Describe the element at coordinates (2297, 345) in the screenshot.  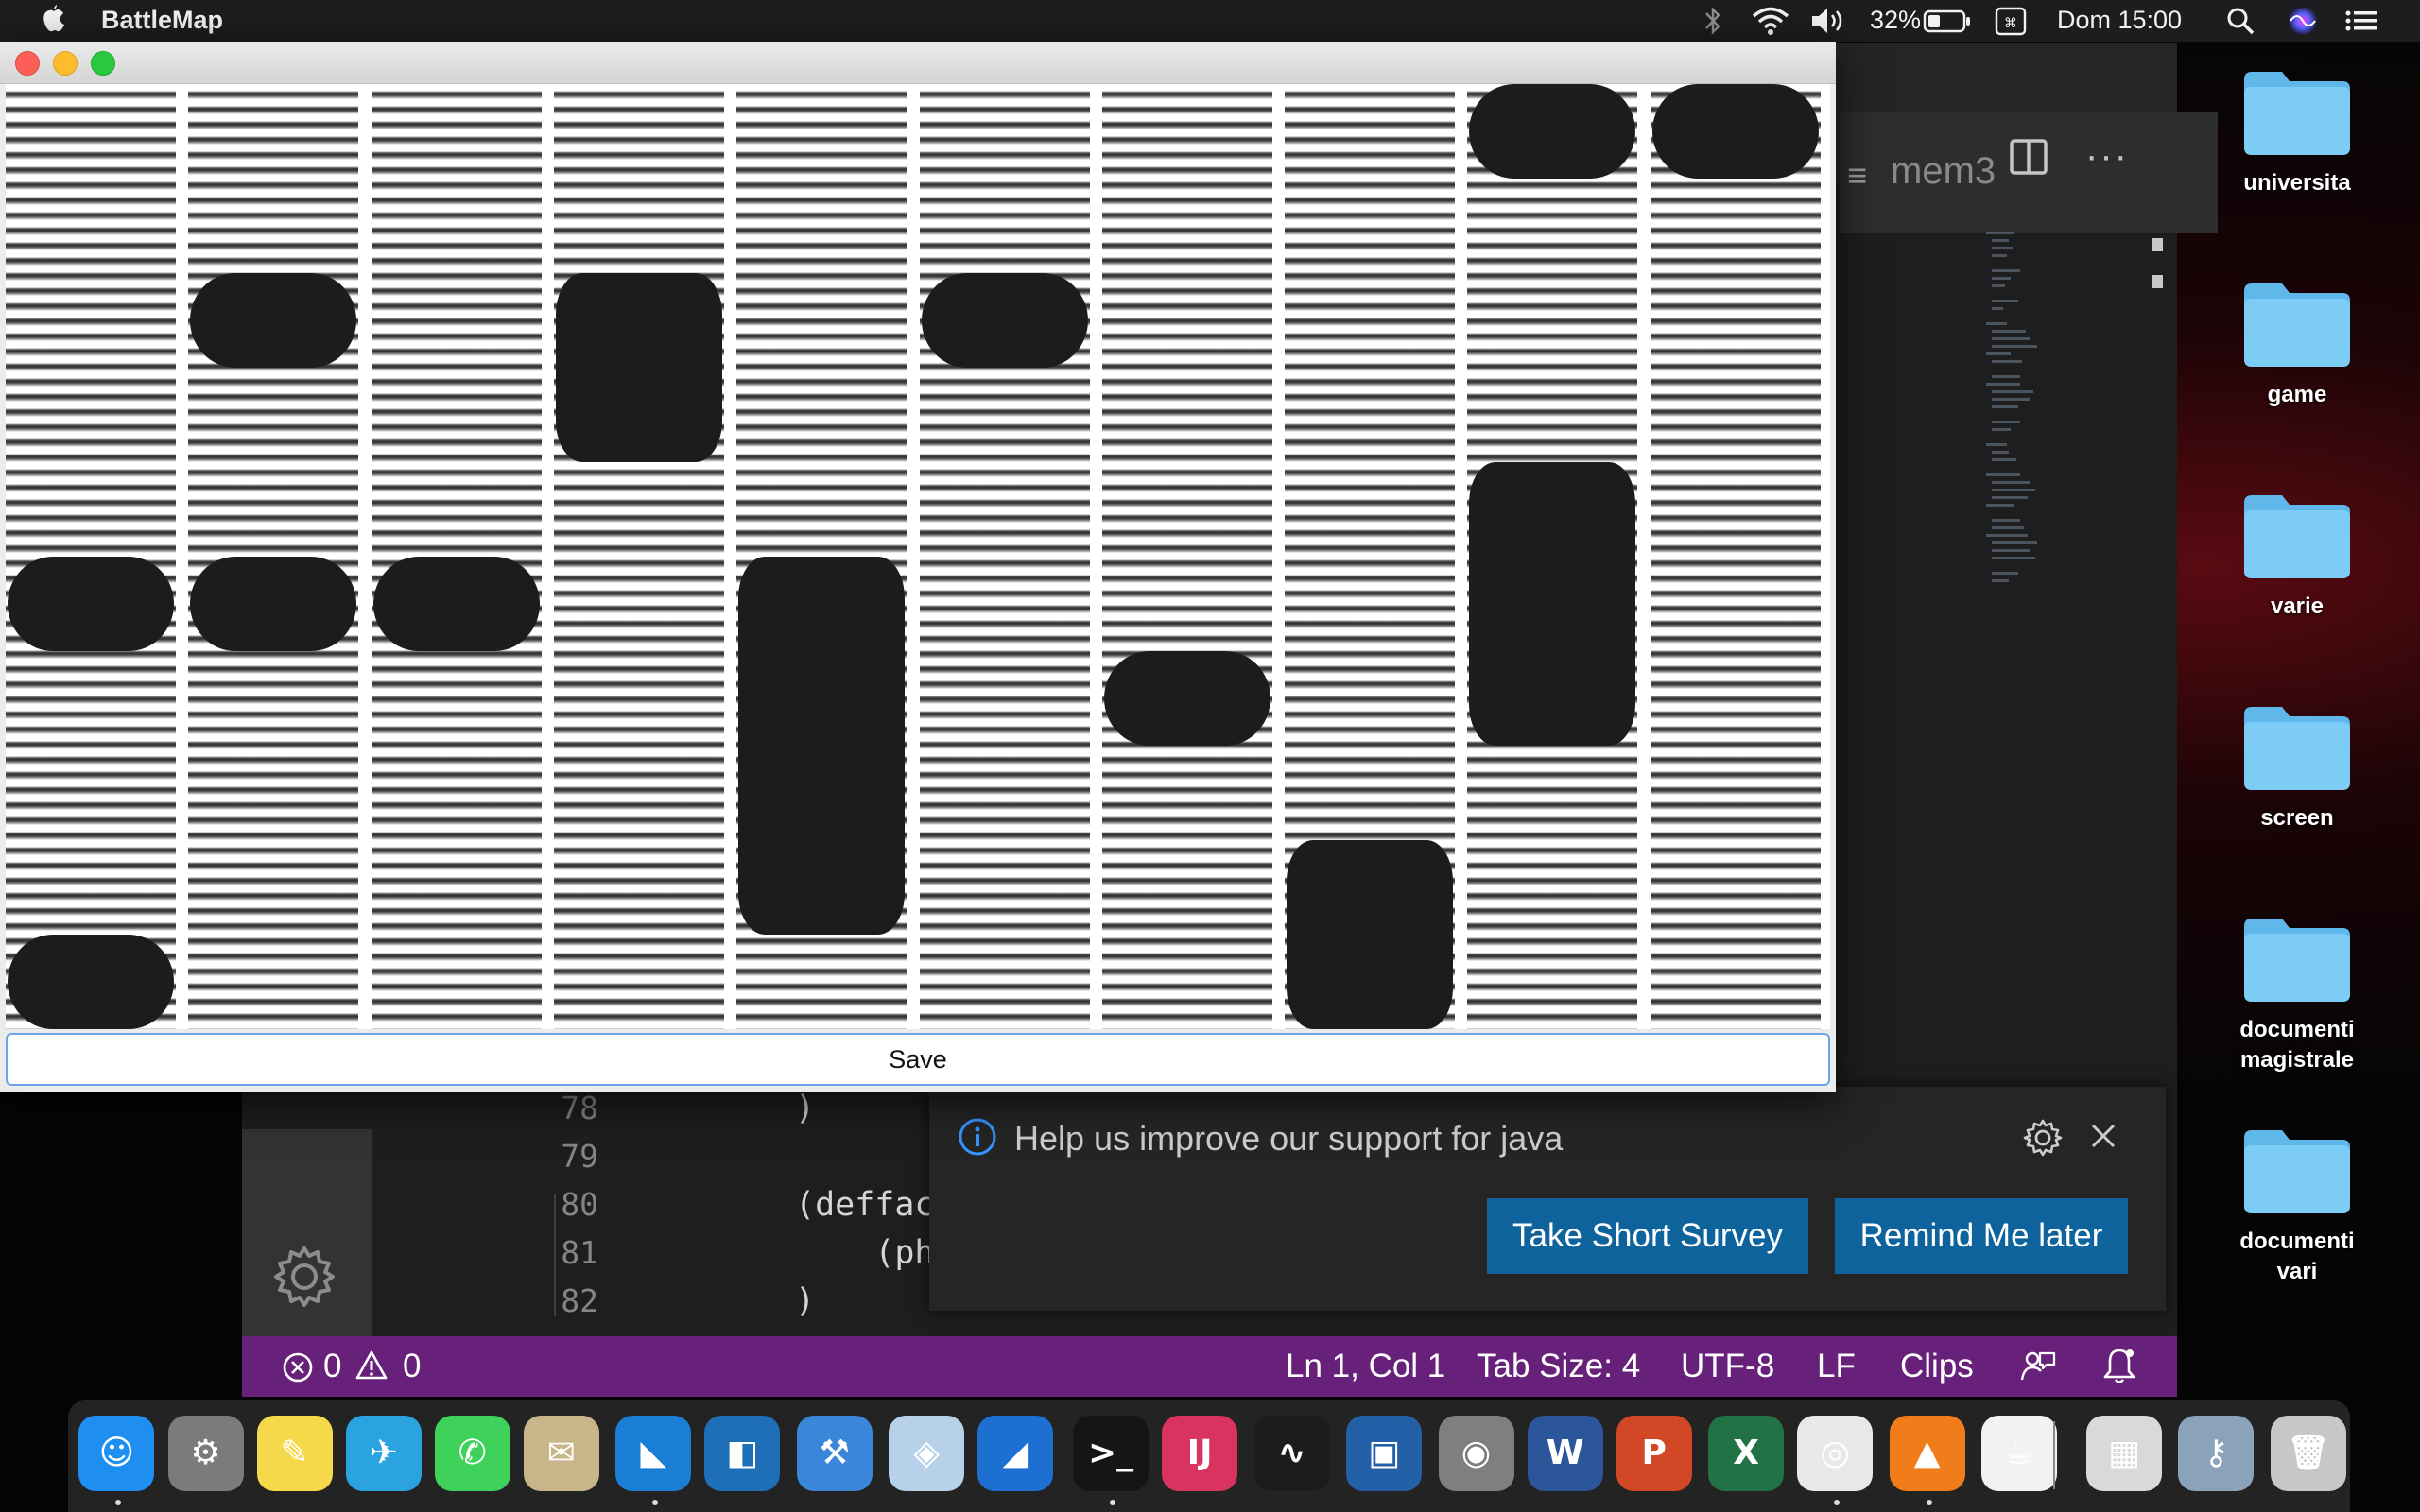
I see `desktop-folder: game` at that location.